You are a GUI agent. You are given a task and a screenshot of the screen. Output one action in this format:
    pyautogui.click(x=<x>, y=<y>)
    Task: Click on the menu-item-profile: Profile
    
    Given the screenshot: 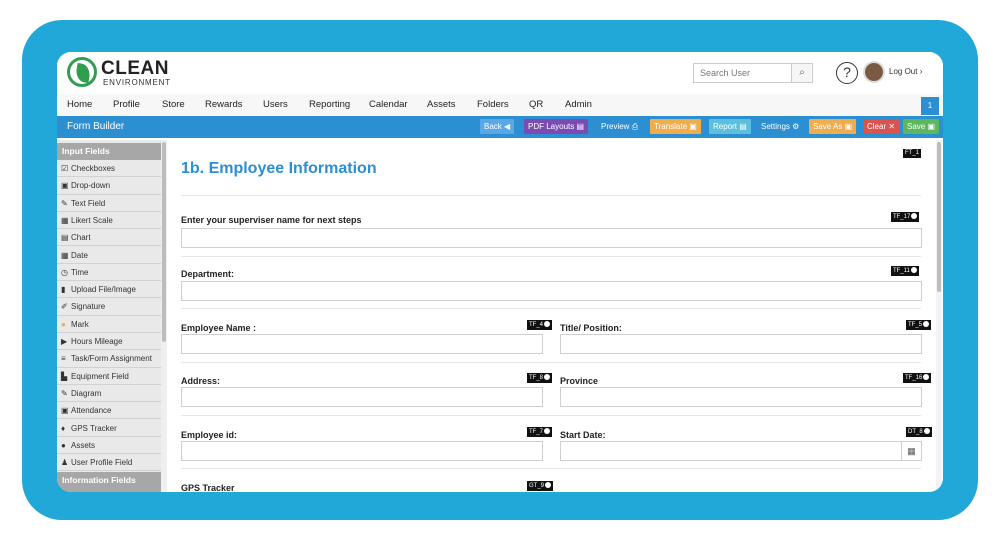 What is the action you would take?
    pyautogui.click(x=126, y=104)
    